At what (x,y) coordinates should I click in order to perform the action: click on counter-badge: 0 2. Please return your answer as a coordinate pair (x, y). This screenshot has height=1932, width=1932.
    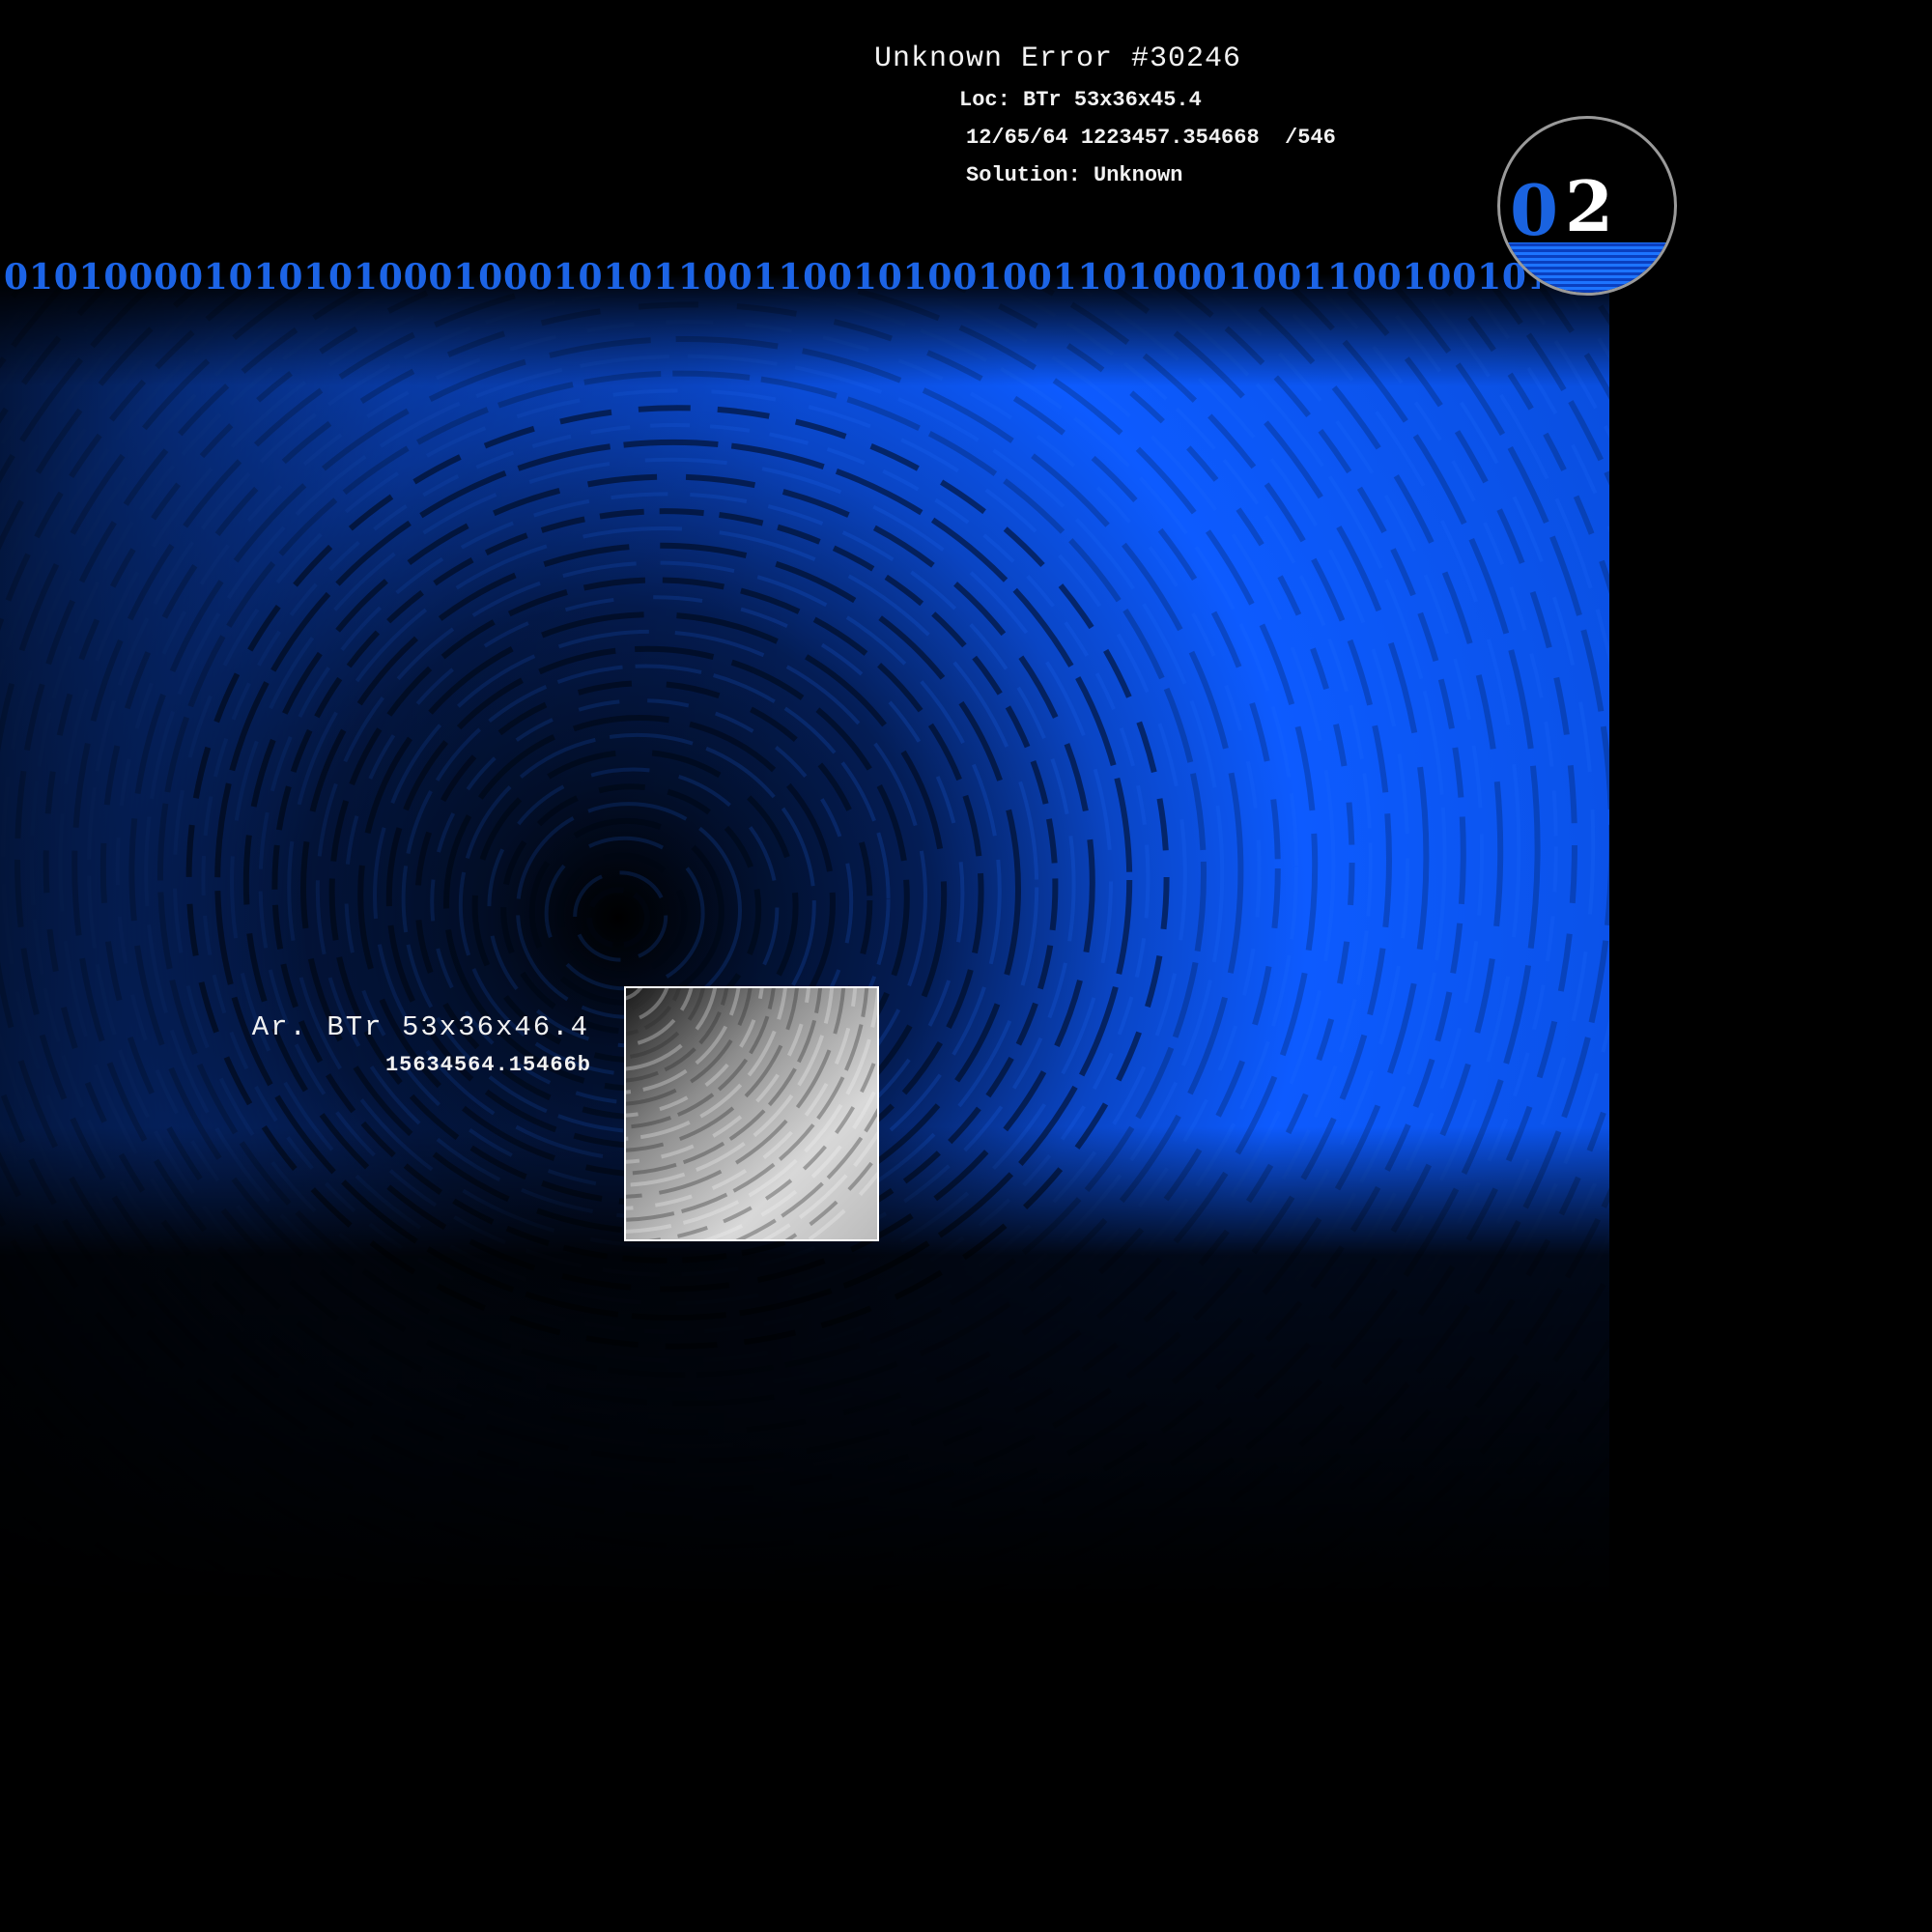
    Looking at the image, I should click on (1587, 206).